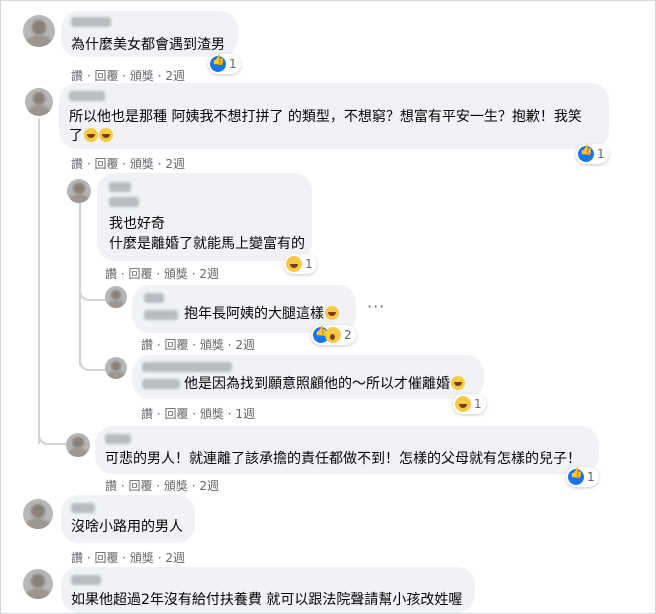 This screenshot has height=614, width=656. I want to click on comment-text: 沒啥小路用的男人, so click(127, 527).